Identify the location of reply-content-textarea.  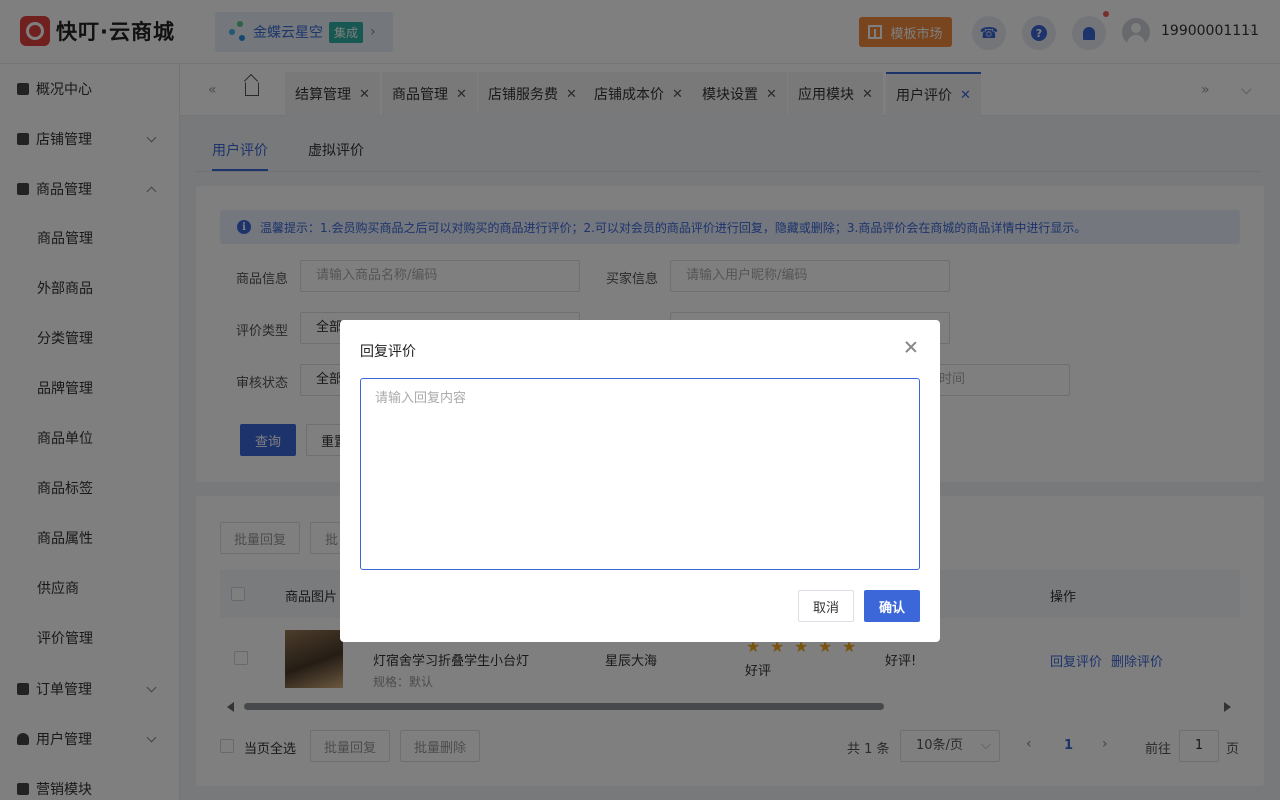
(640, 474).